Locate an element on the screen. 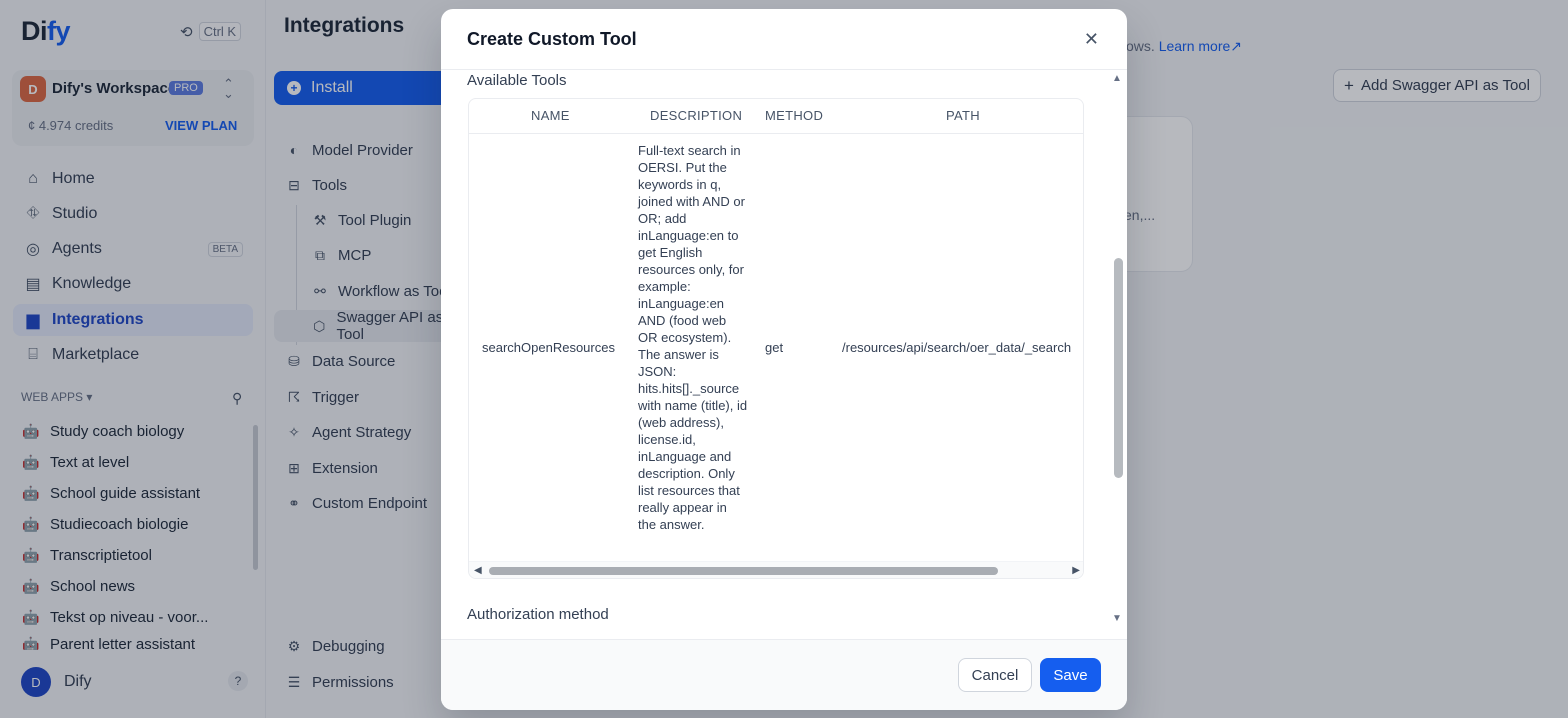 Image resolution: width=1568 pixels, height=718 pixels. save-button: Save is located at coordinates (1070, 675).